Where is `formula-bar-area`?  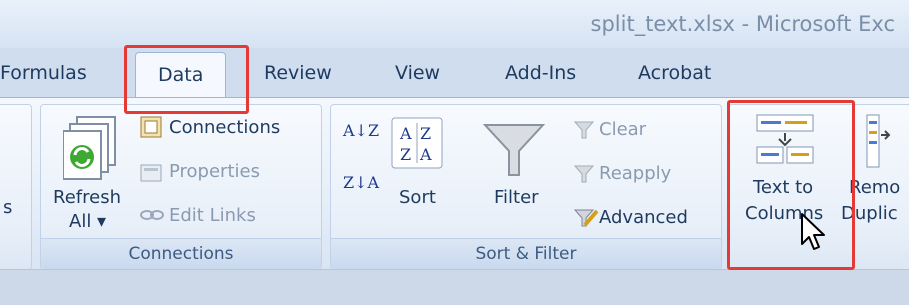 formula-bar-area is located at coordinates (454, 287).